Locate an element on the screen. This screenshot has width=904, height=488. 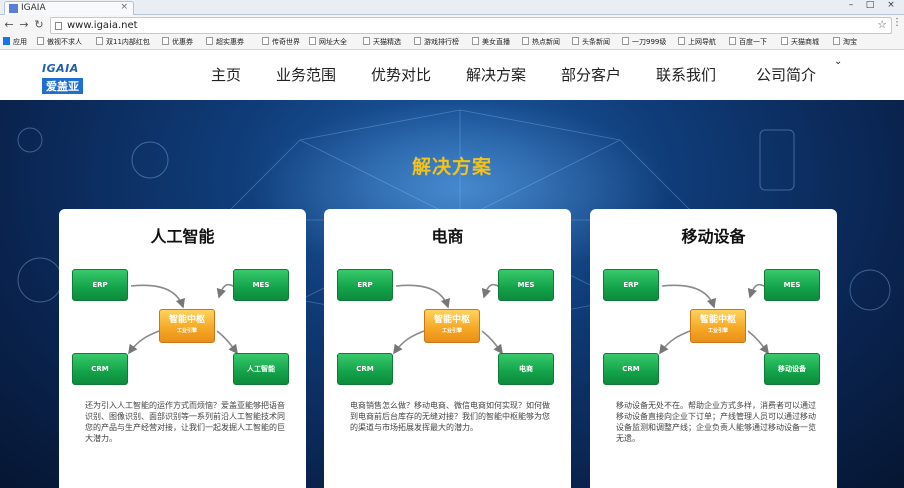
nav-solutions: 解决方案 is located at coordinates (496, 74).